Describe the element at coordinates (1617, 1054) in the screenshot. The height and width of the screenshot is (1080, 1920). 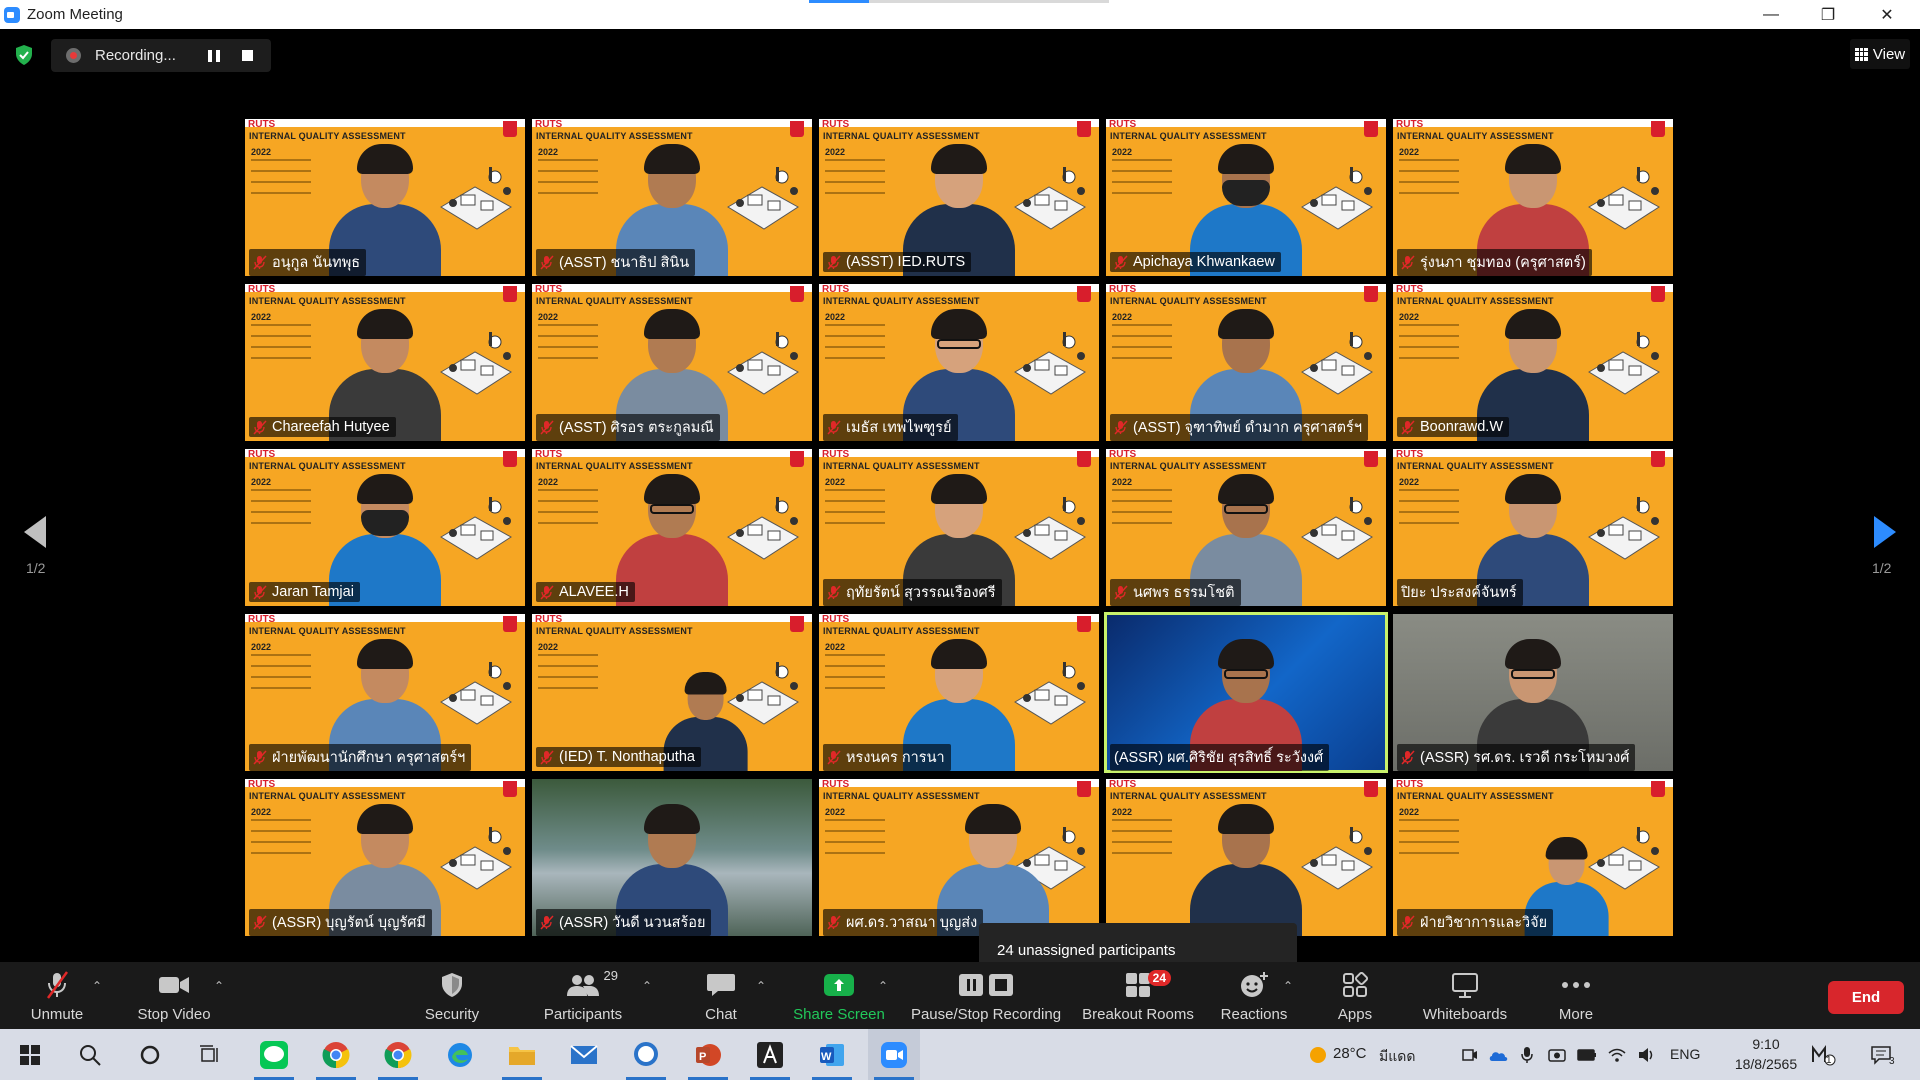
I see `wifi-icon` at that location.